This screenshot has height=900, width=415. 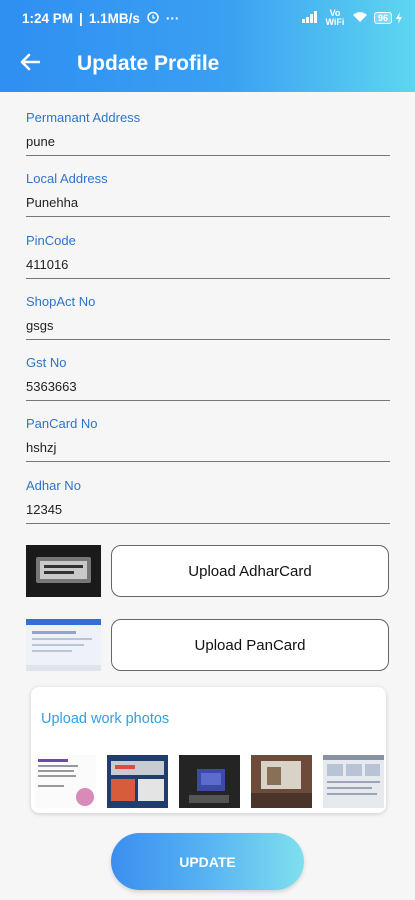 What do you see at coordinates (207, 18) in the screenshot?
I see `status-bar: 1:24 PM | 1.1MB/s ··· Vo WiFi 96` at bounding box center [207, 18].